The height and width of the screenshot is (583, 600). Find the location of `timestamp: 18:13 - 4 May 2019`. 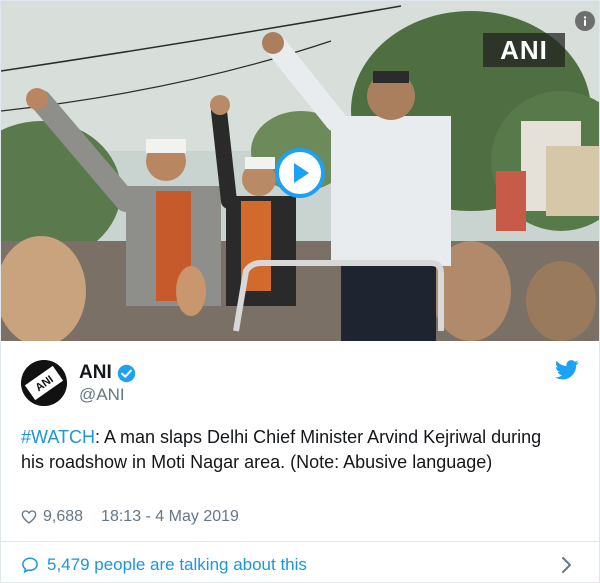

timestamp: 18:13 - 4 May 2019 is located at coordinates (170, 517).